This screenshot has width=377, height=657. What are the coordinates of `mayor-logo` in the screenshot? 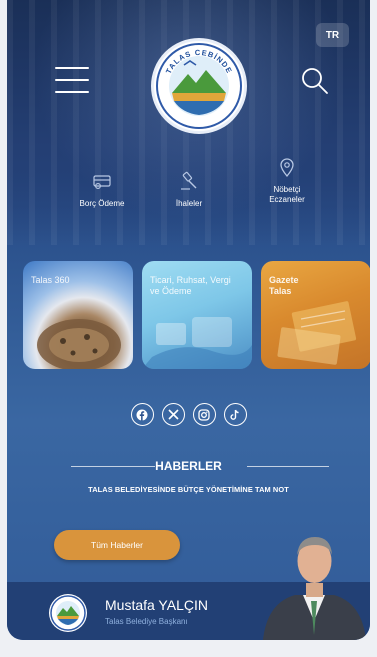 It's located at (68, 613).